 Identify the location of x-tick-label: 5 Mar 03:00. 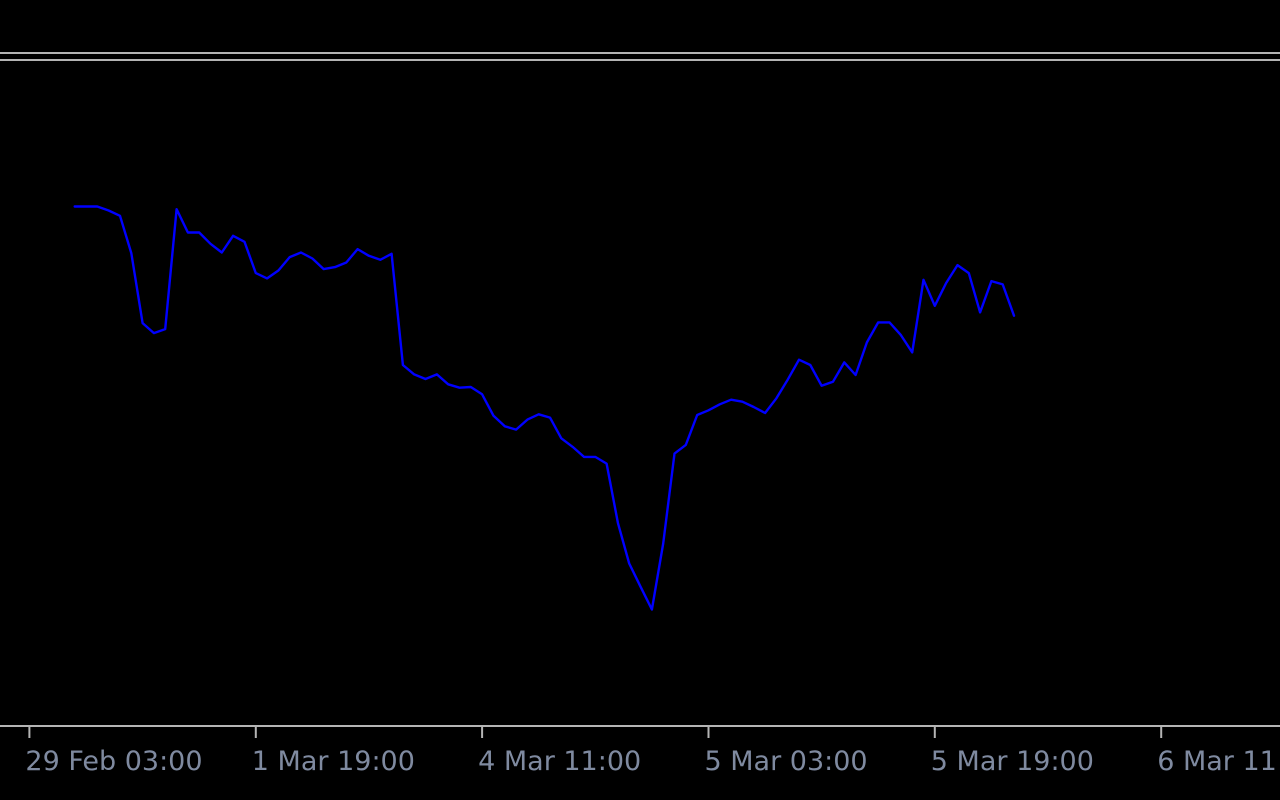
(786, 761).